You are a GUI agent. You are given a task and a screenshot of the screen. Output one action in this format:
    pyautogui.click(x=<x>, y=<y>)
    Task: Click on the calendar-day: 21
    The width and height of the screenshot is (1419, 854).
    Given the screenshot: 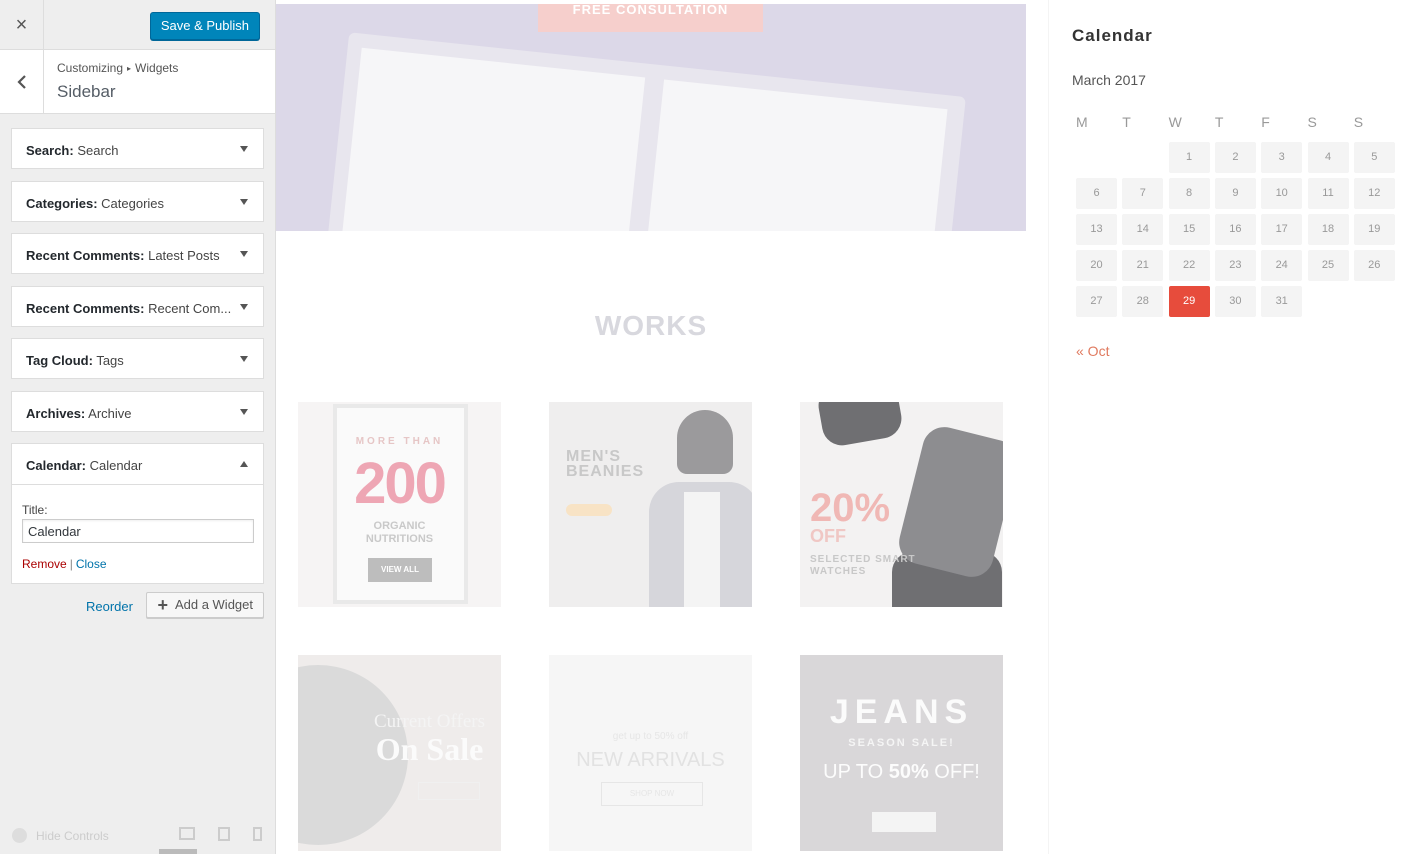 What is the action you would take?
    pyautogui.click(x=1143, y=265)
    